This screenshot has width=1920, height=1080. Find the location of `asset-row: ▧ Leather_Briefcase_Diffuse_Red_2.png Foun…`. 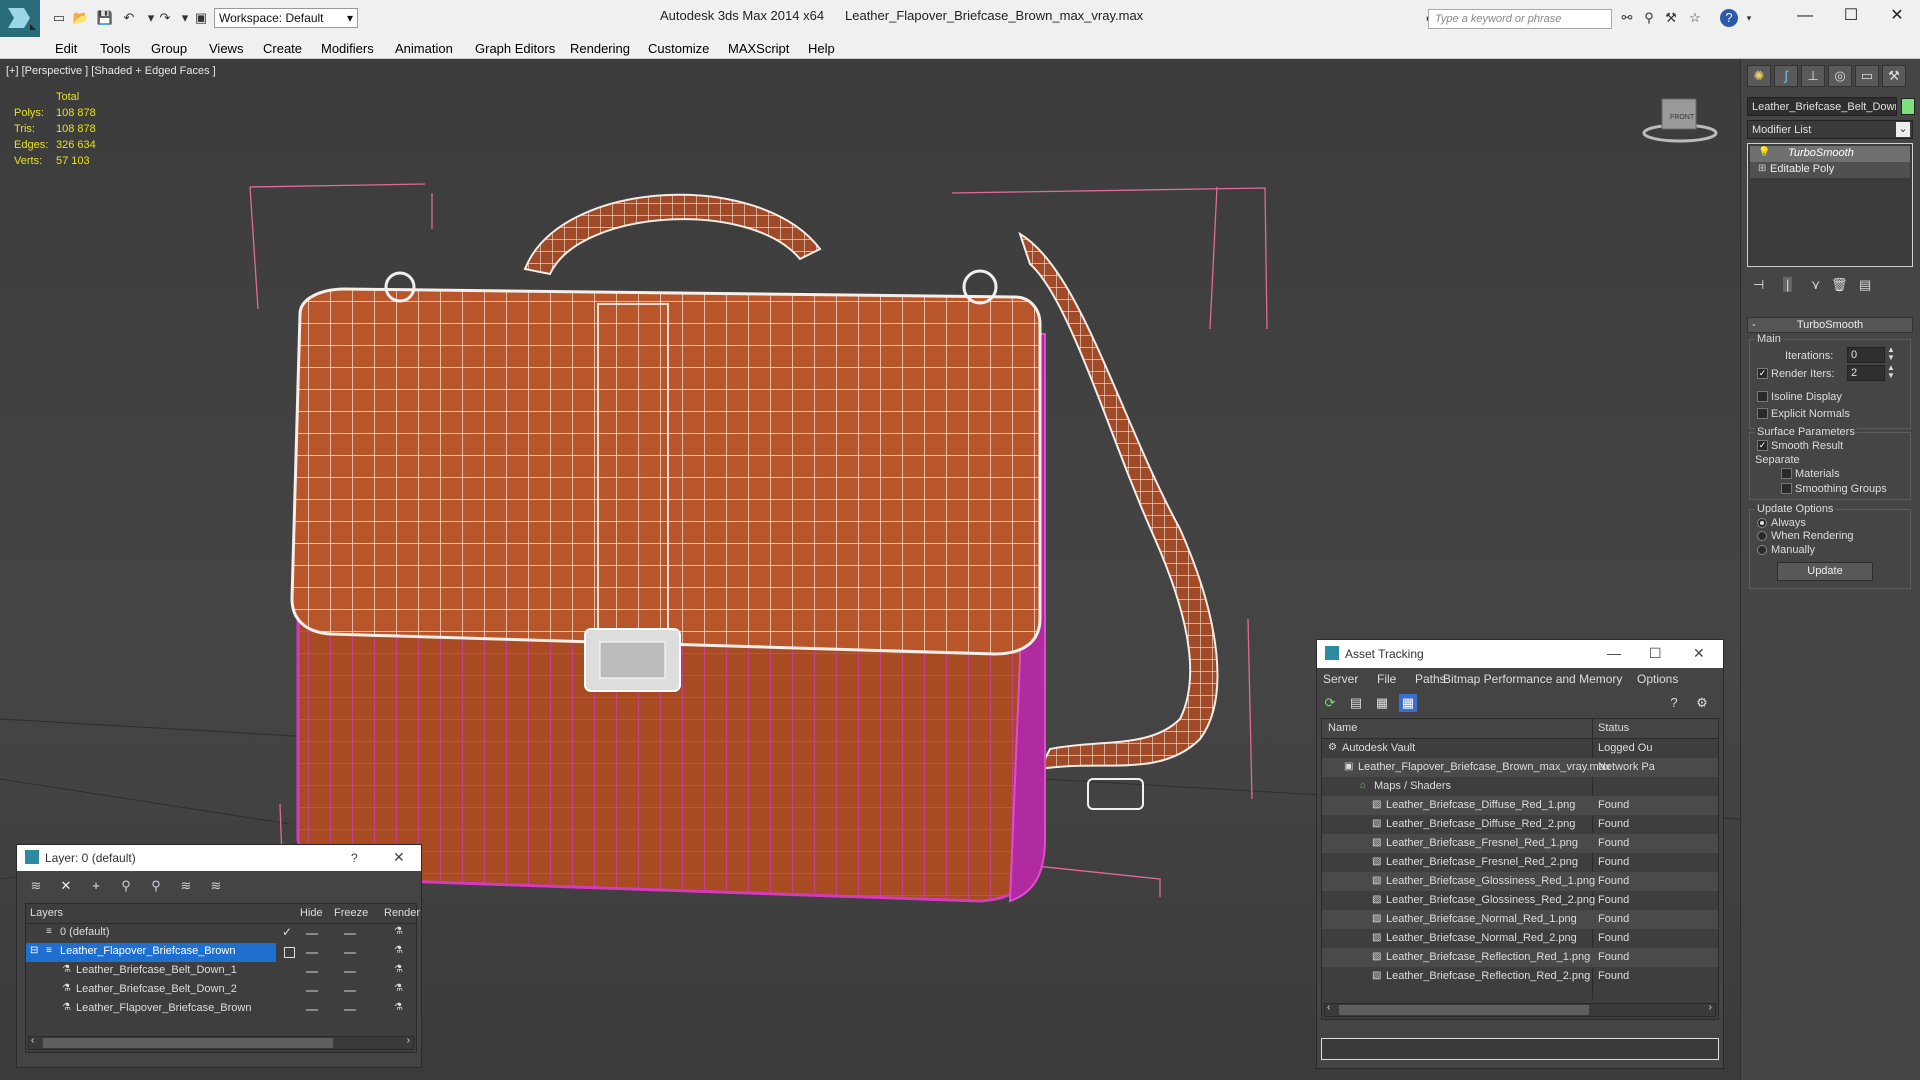

asset-row: ▧ Leather_Briefcase_Diffuse_Red_2.png Foun… is located at coordinates (1520, 824).